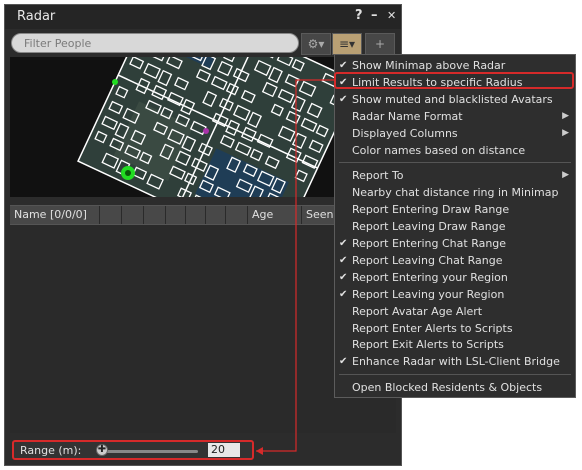 This screenshot has height=470, width=582. I want to click on arrow-icon, so click(259, 451).